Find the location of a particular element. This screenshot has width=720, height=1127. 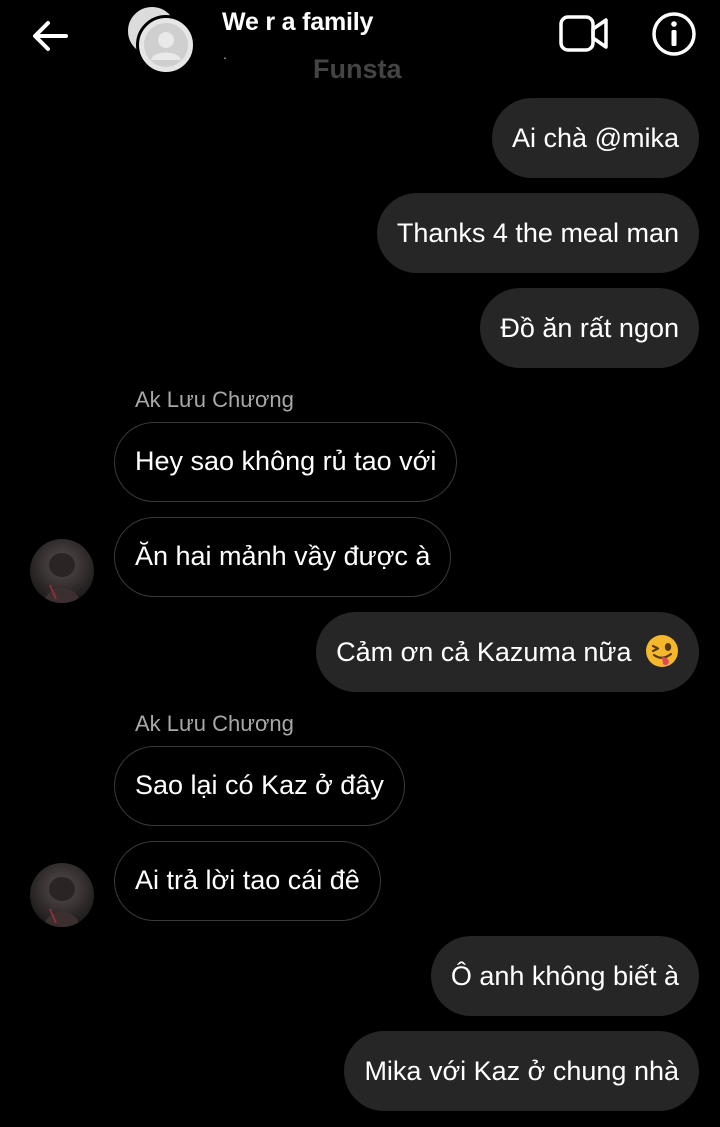

message-bubble-incoming: Hey sao không rủ tao với is located at coordinates (286, 462).